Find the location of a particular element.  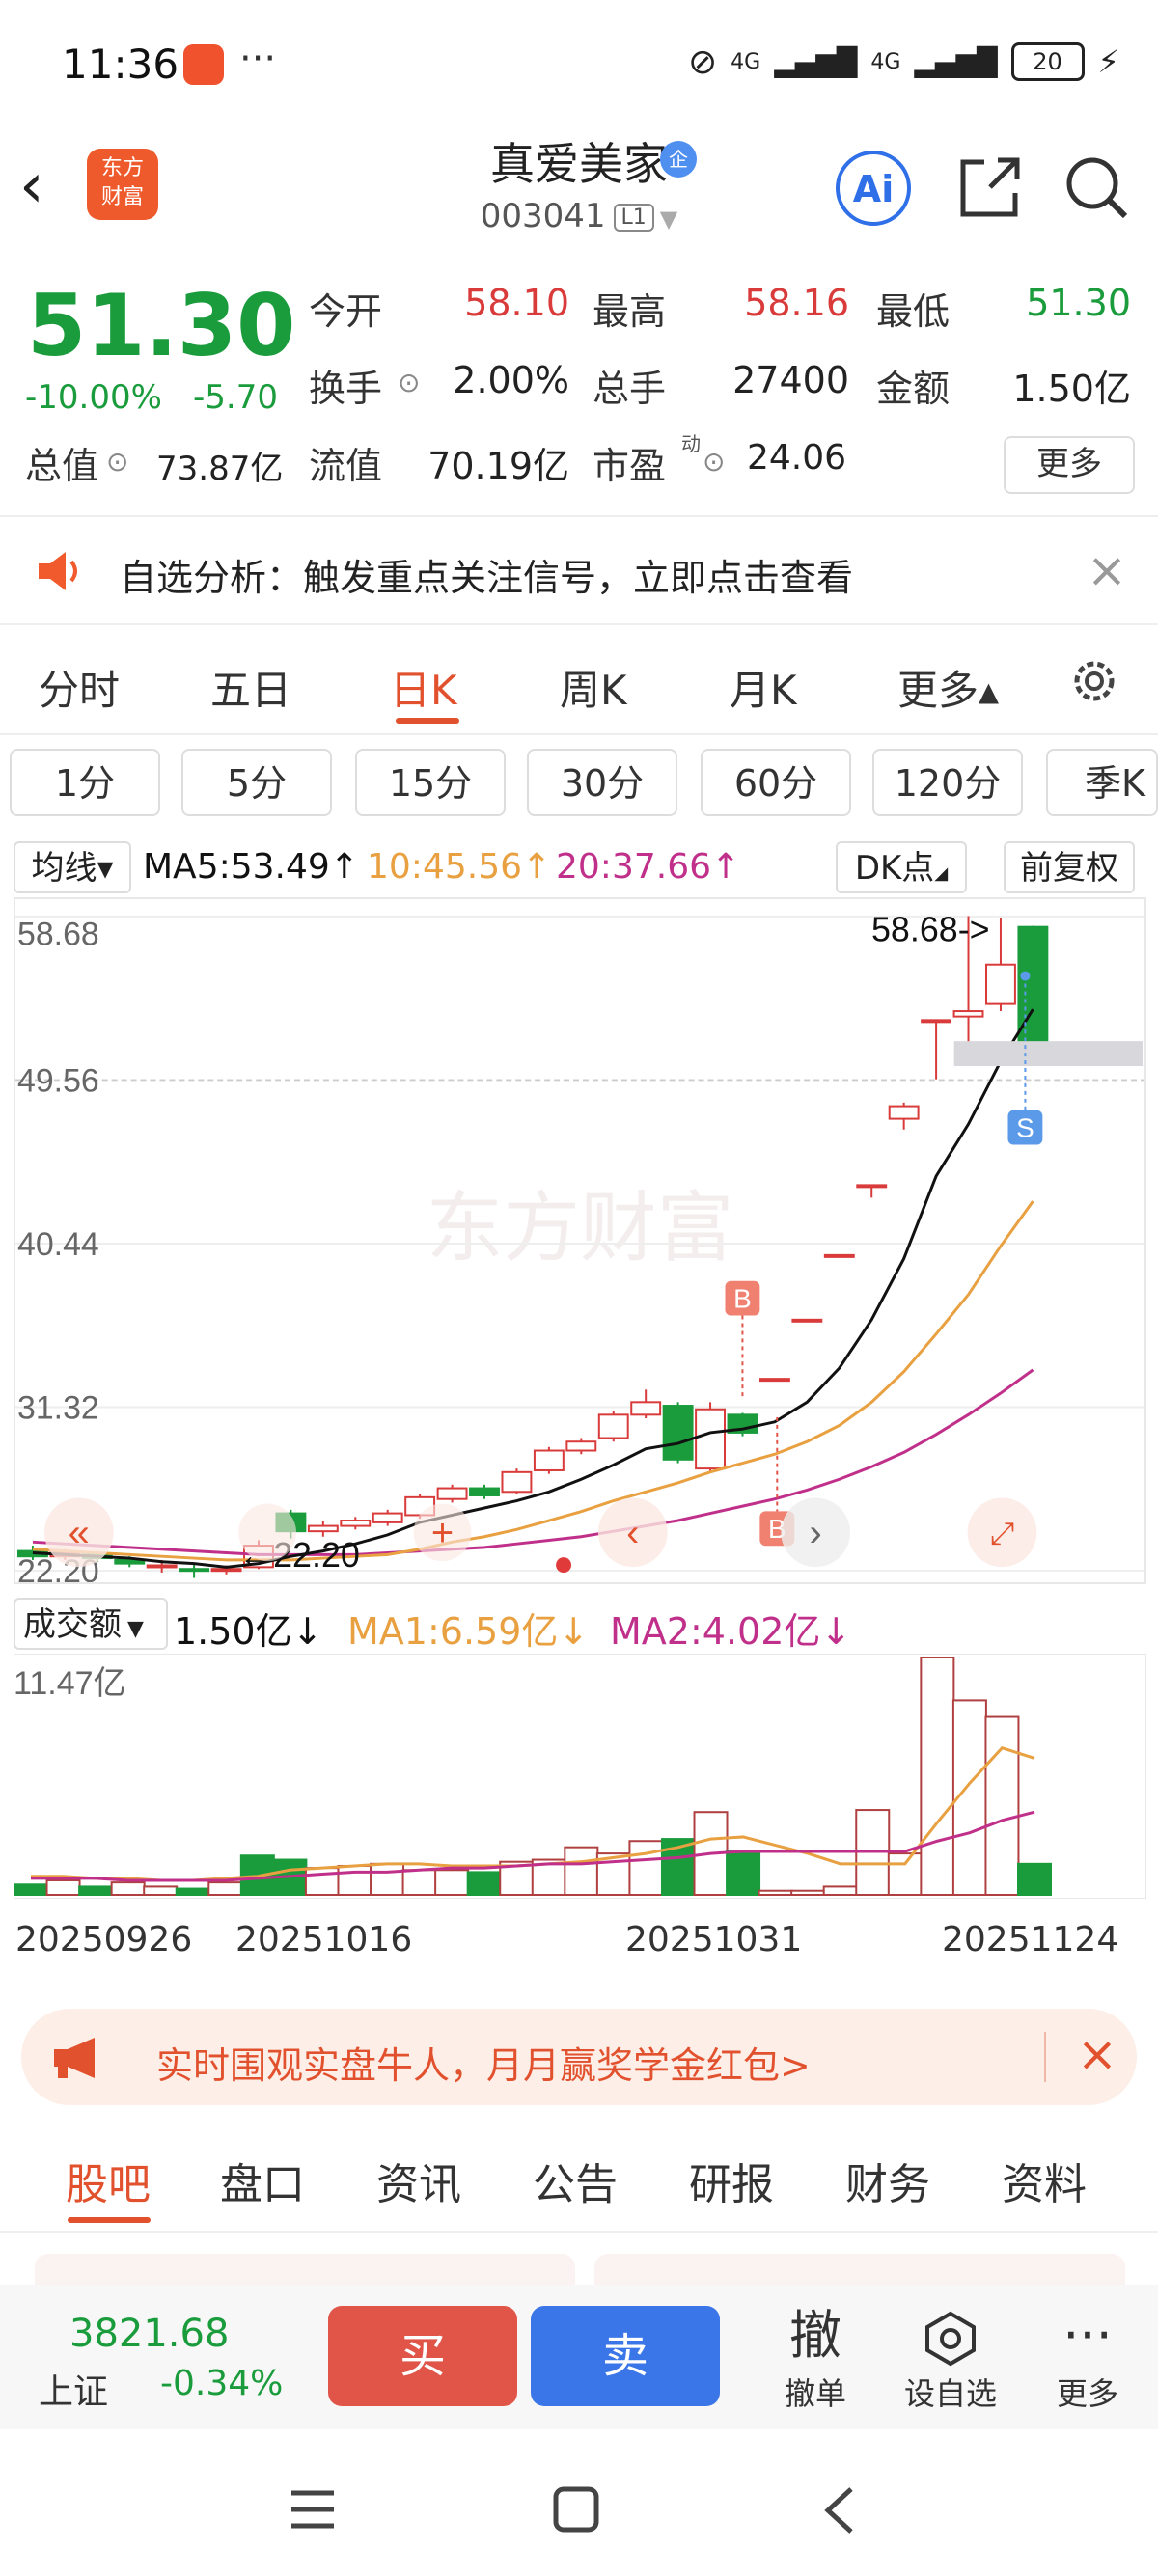

home-icon is located at coordinates (576, 2509).